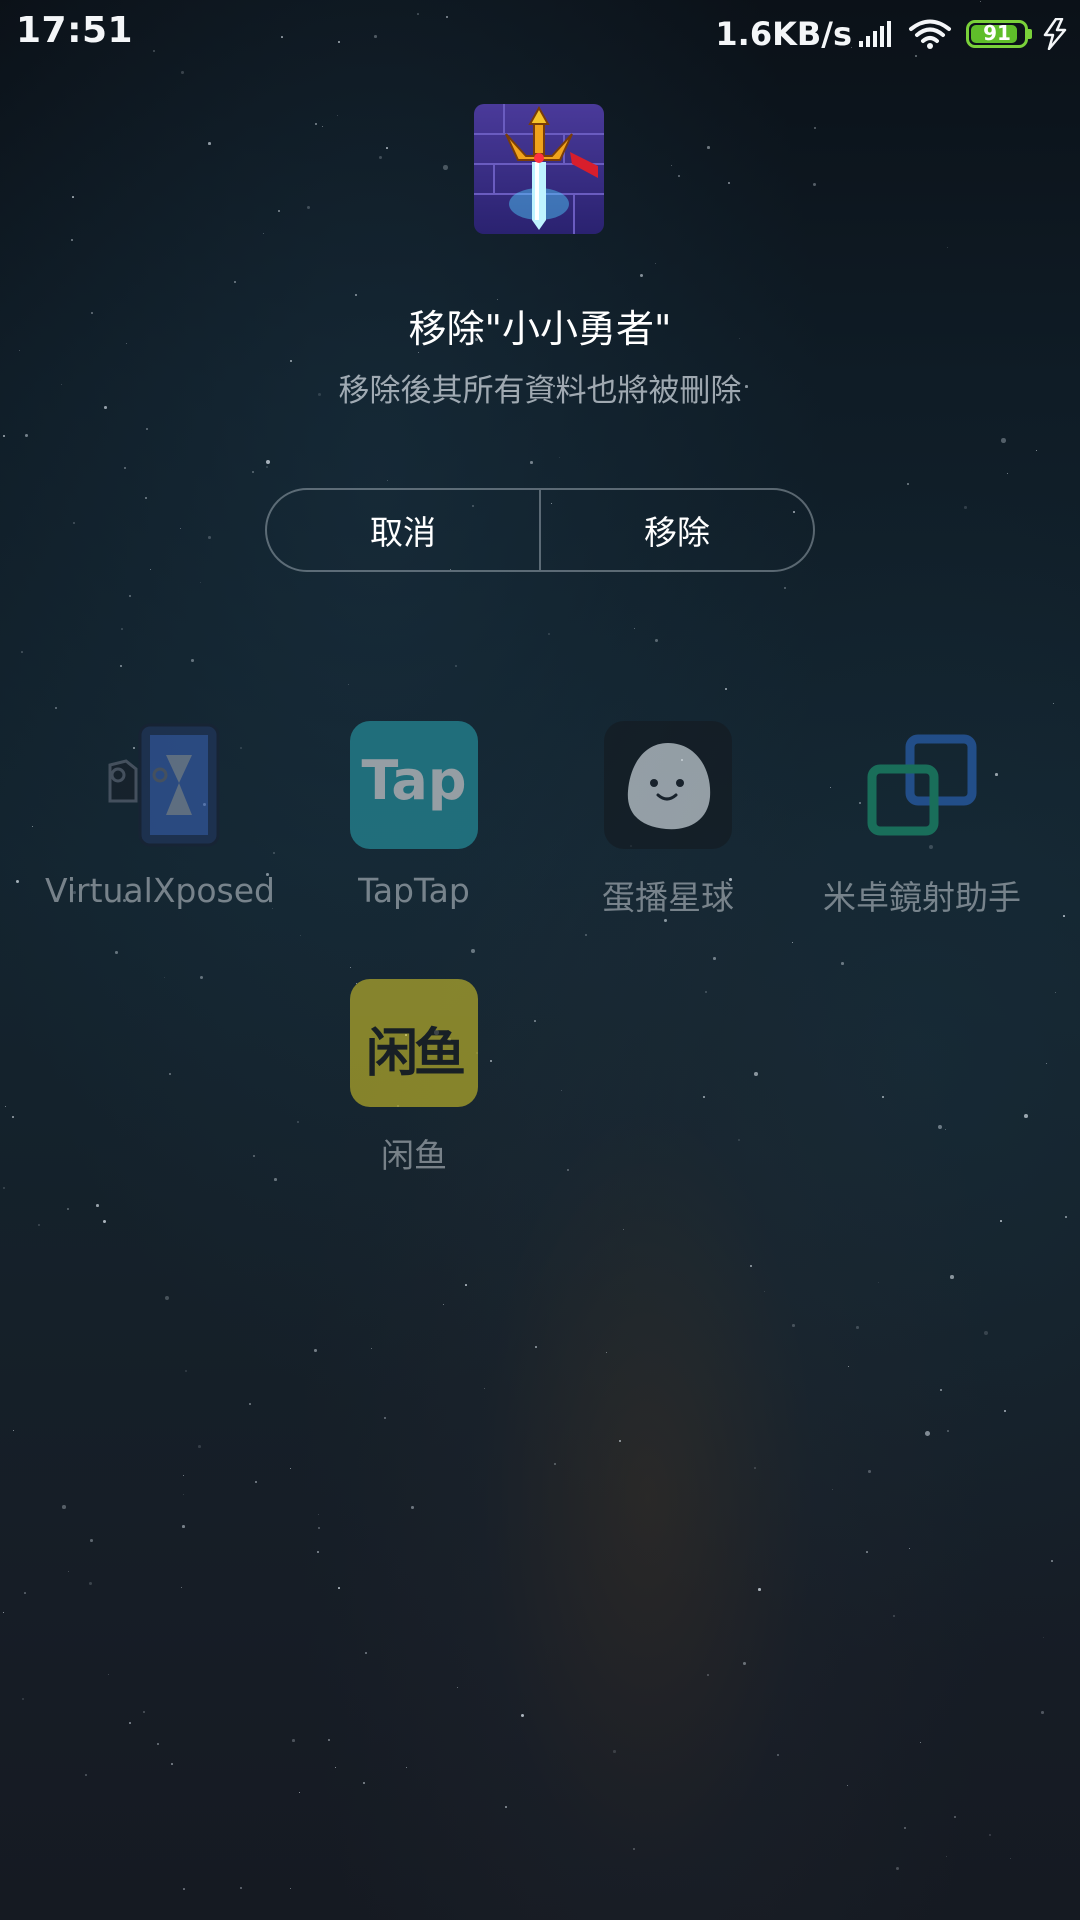  Describe the element at coordinates (540, 391) in the screenshot. I see `dialog-message: 移除後其所有資料也將被刪除` at that location.